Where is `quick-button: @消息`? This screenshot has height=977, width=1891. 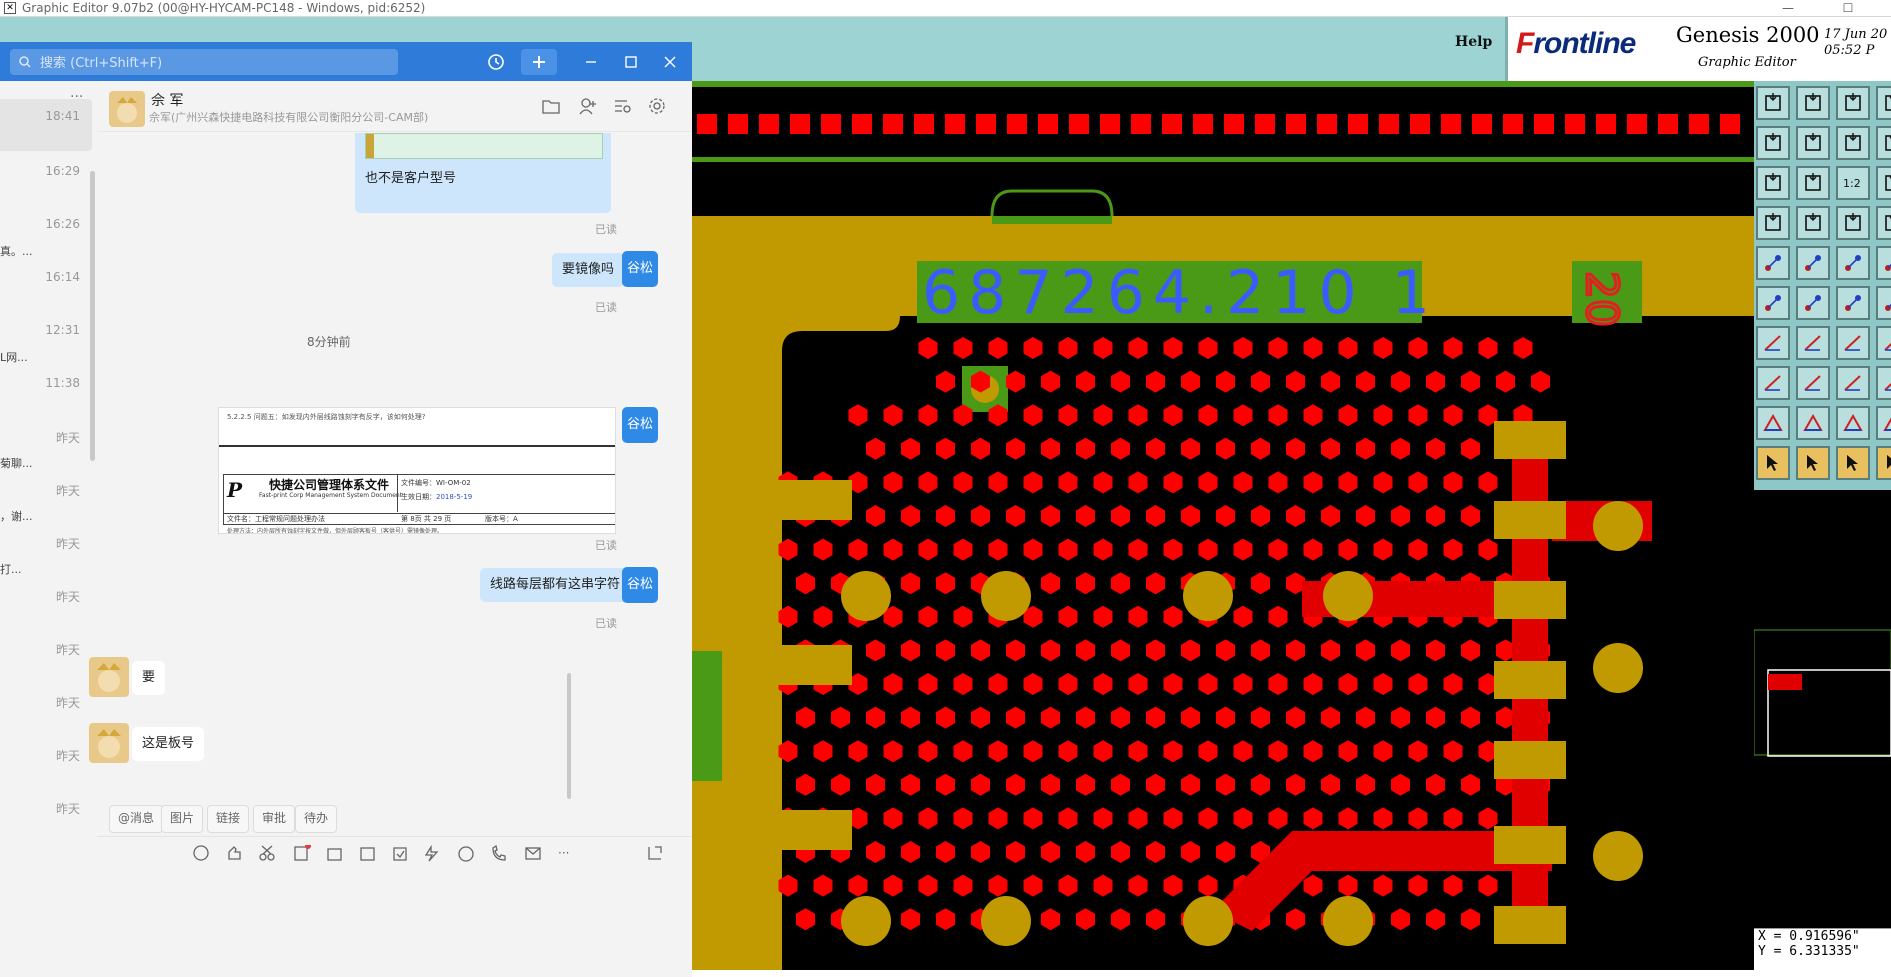 quick-button: @消息 is located at coordinates (136, 819).